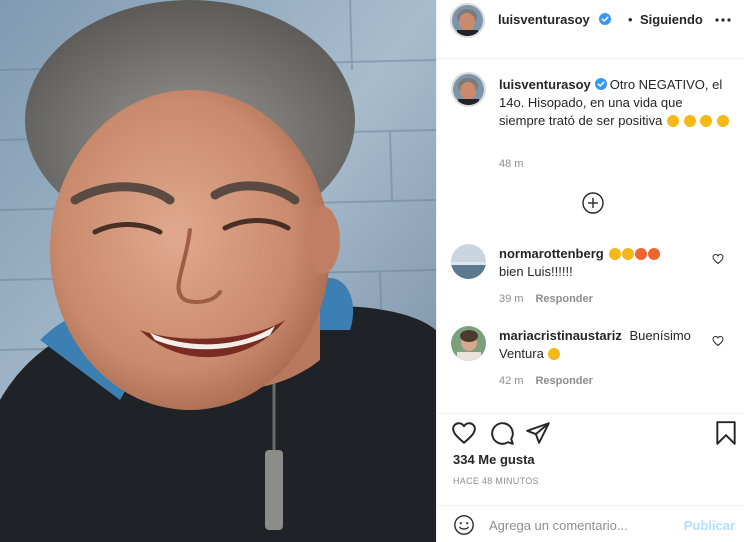 Image resolution: width=744 pixels, height=542 pixels. I want to click on add-comment-bar: Publicar, so click(590, 523).